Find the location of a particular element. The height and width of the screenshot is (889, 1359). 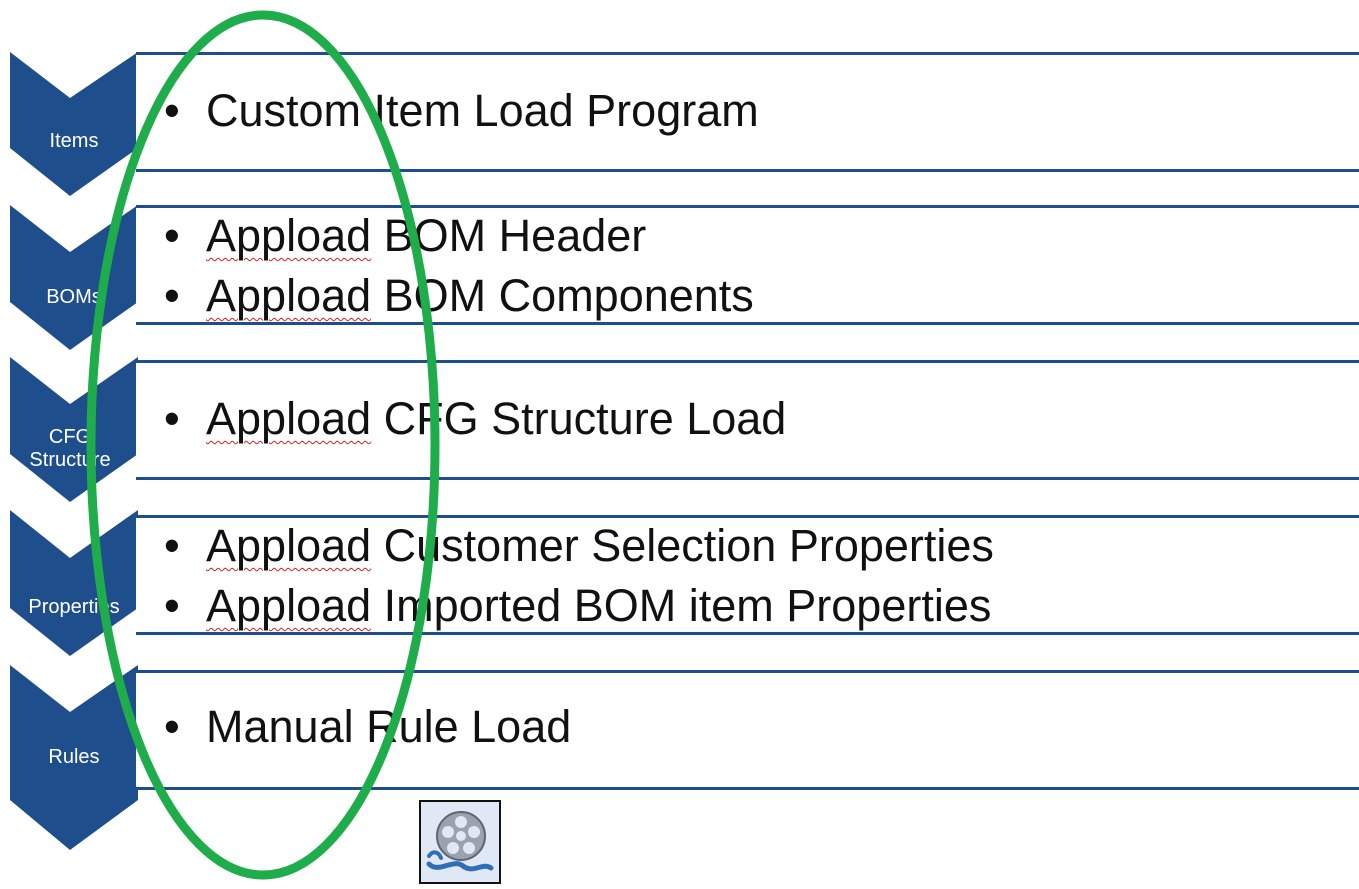

bullet-text: Custom Item Load Program is located at coordinates (482, 110).